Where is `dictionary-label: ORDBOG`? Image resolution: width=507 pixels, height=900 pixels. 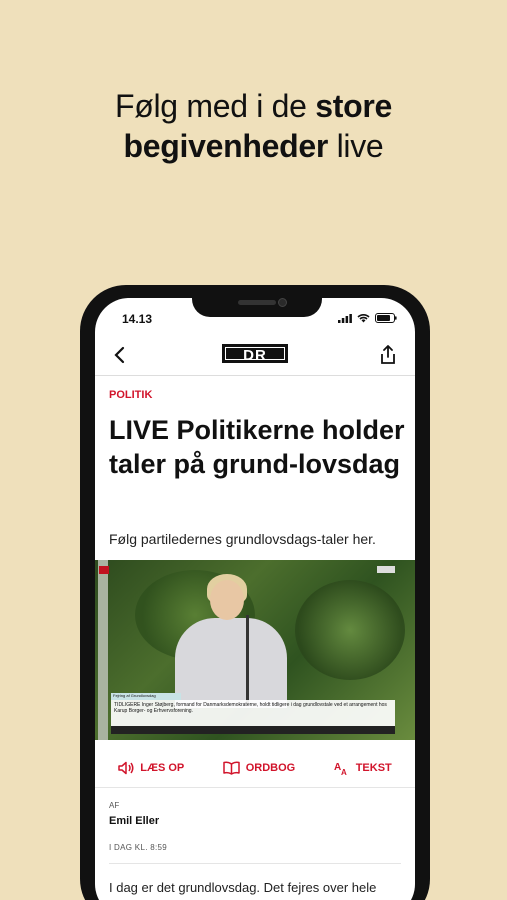
dictionary-label: ORDBOG is located at coordinates (270, 767).